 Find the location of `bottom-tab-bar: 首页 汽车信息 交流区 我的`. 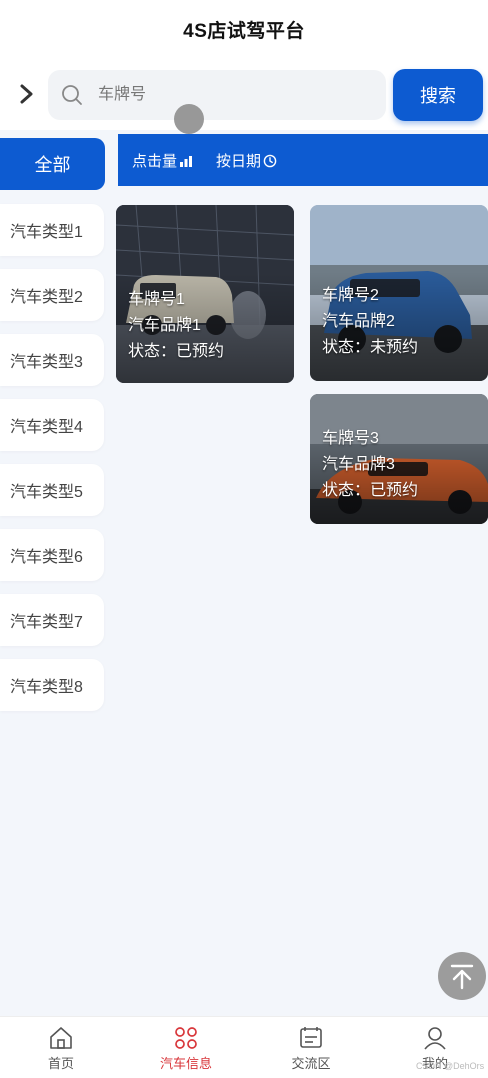

bottom-tab-bar: 首页 汽车信息 交流区 我的 is located at coordinates (244, 1047).